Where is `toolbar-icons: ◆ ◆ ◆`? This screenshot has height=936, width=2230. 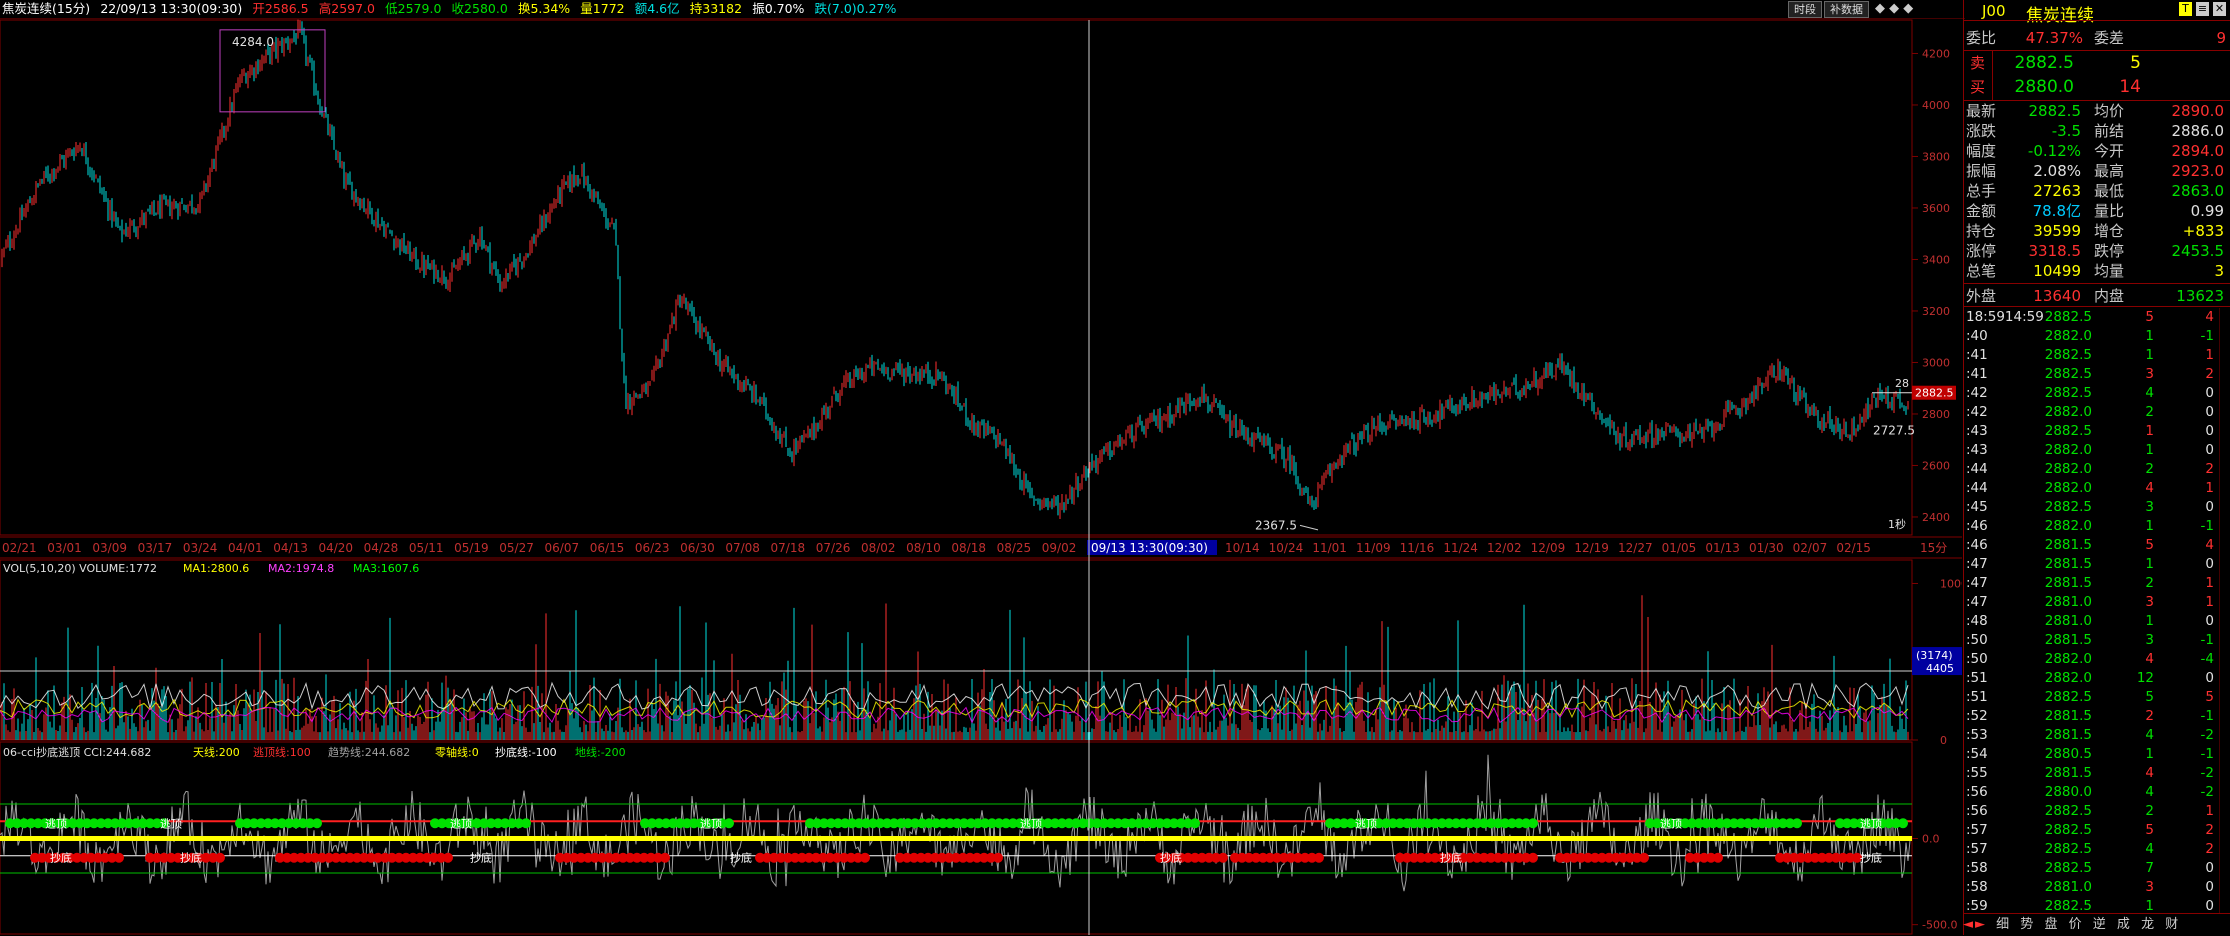 toolbar-icons: ◆ ◆ ◆ is located at coordinates (1894, 8).